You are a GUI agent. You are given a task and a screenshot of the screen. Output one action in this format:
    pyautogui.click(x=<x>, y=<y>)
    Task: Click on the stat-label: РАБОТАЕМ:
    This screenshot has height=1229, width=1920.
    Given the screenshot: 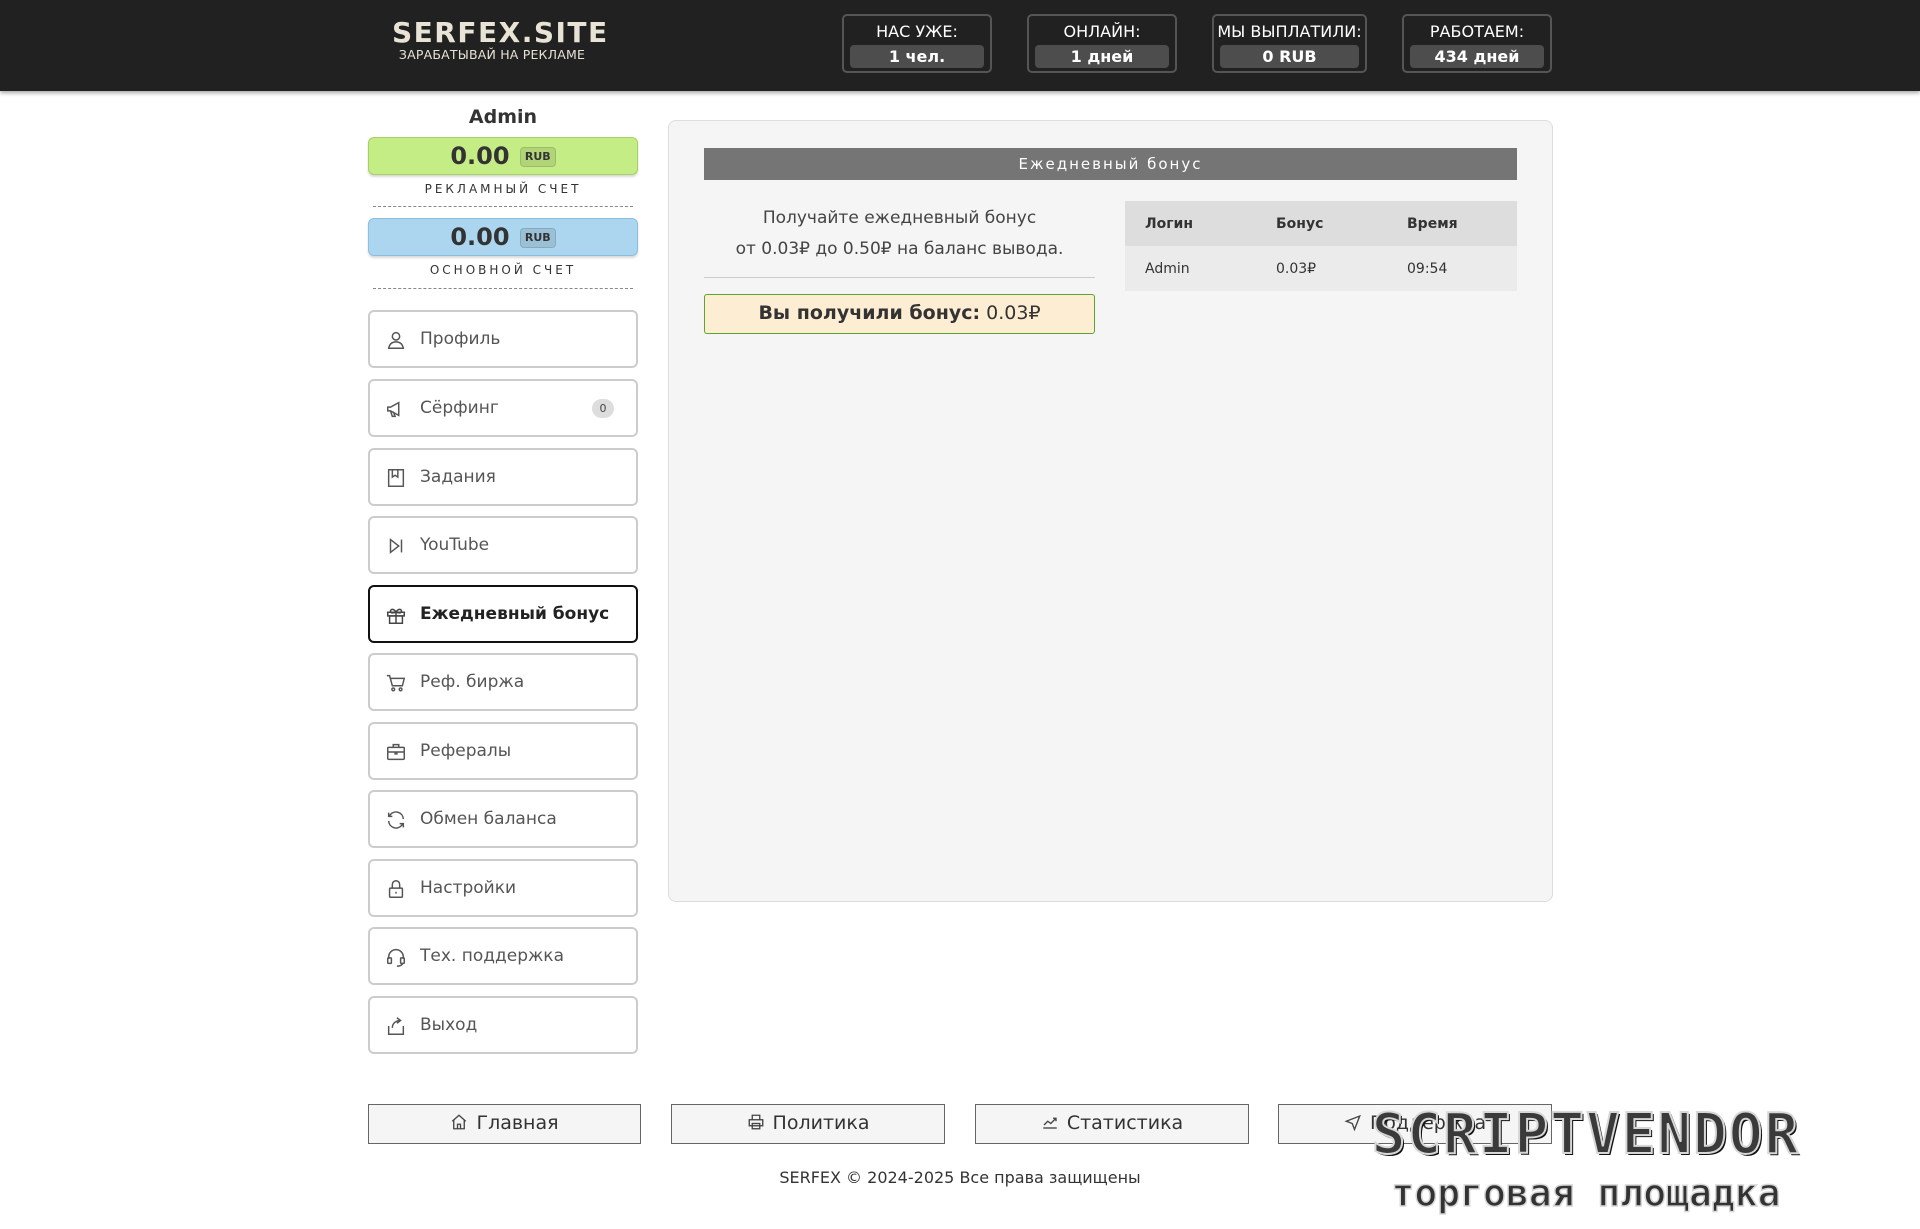 What is the action you would take?
    pyautogui.click(x=1477, y=31)
    